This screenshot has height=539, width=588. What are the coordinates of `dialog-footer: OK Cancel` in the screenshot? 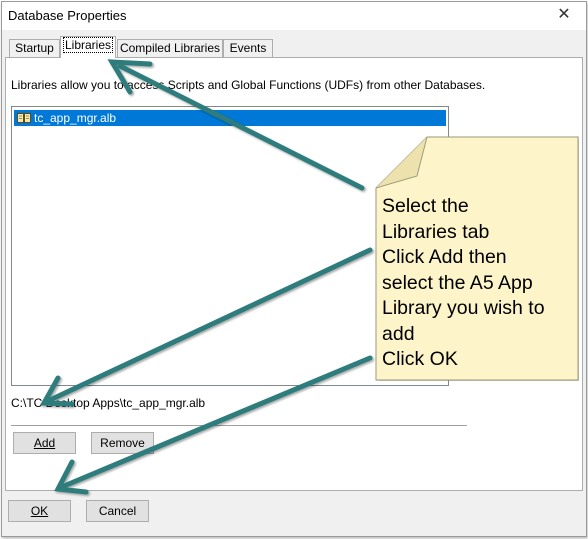 It's located at (294, 514).